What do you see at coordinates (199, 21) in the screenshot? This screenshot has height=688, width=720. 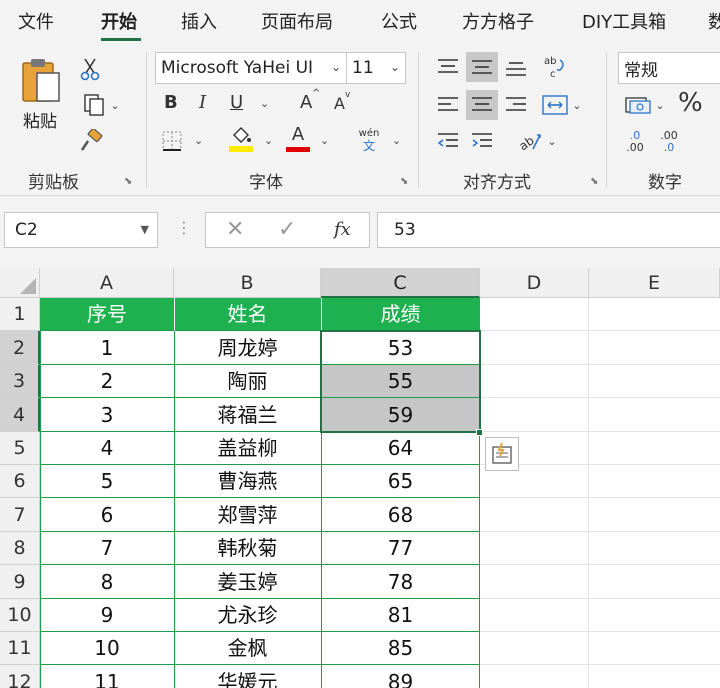 I see `tab-insert: 插入` at bounding box center [199, 21].